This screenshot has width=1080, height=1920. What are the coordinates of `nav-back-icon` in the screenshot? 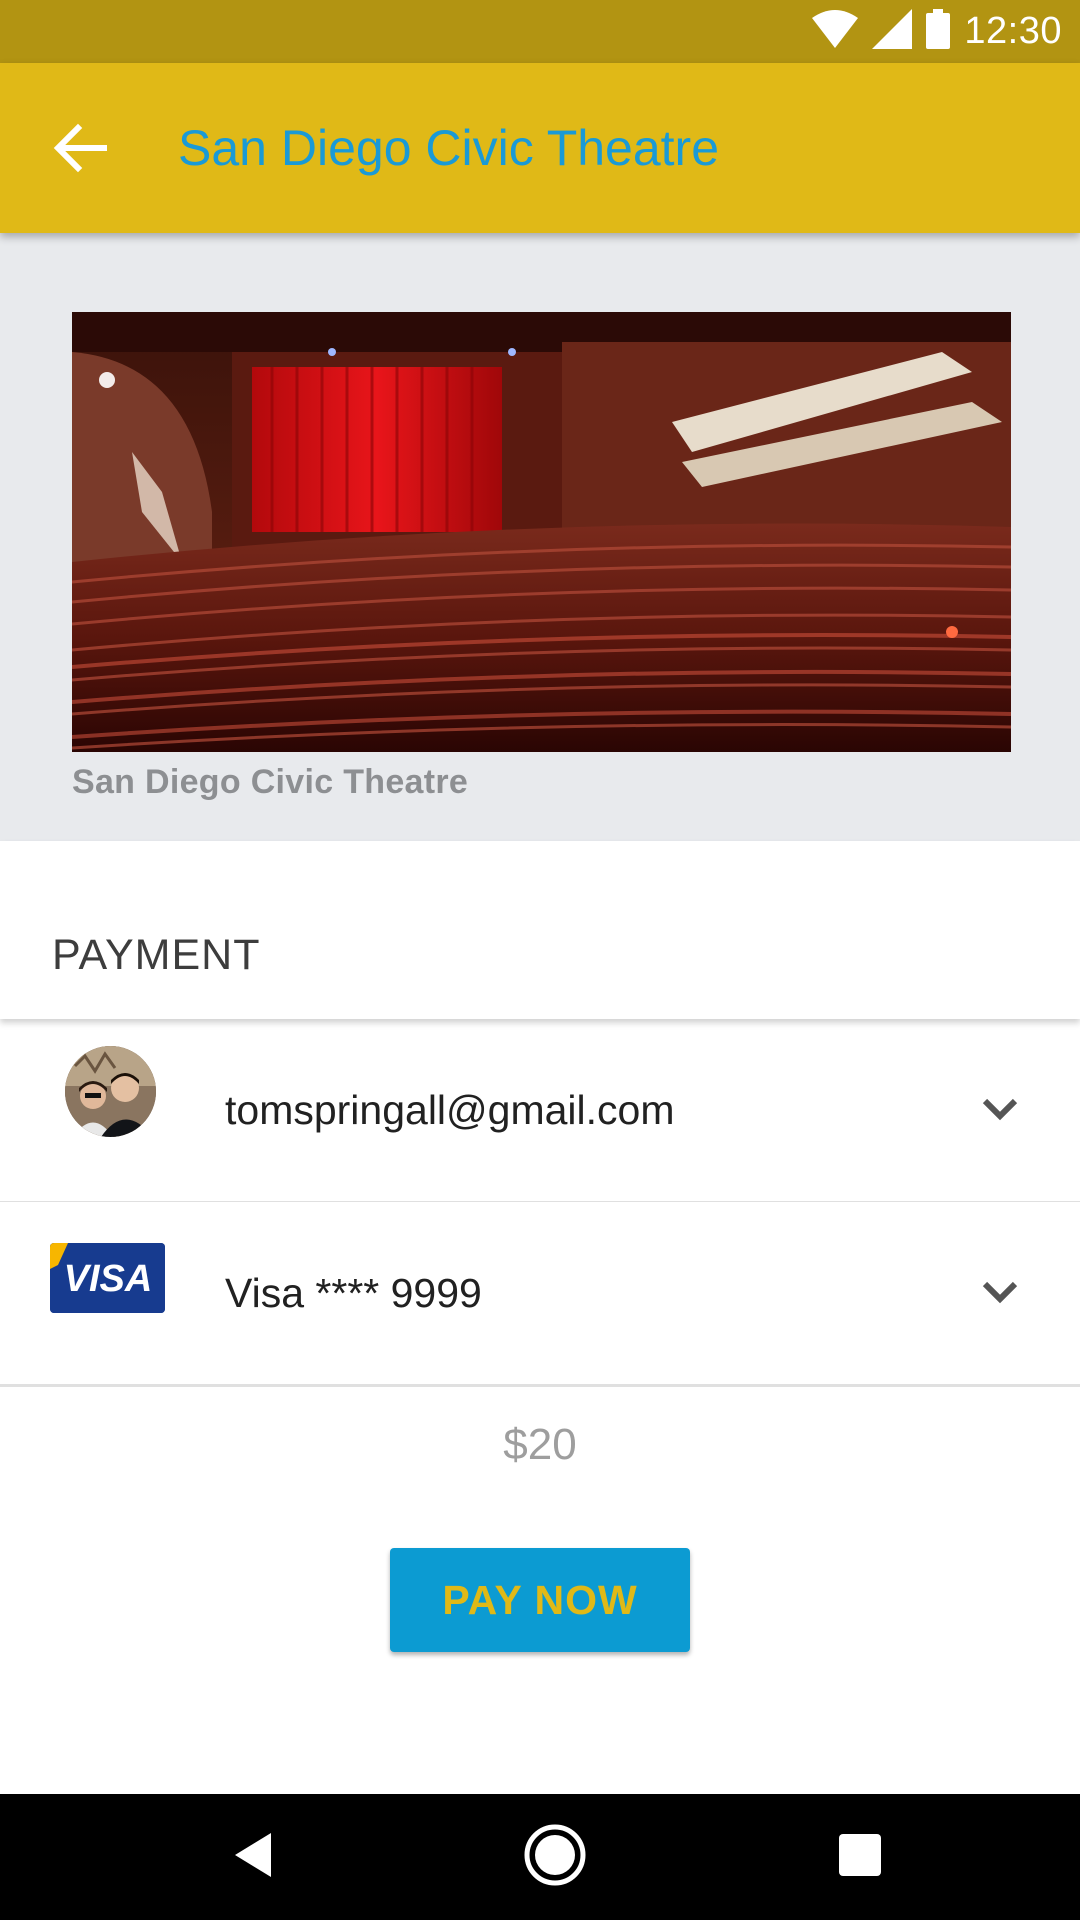 It's located at (253, 1857).